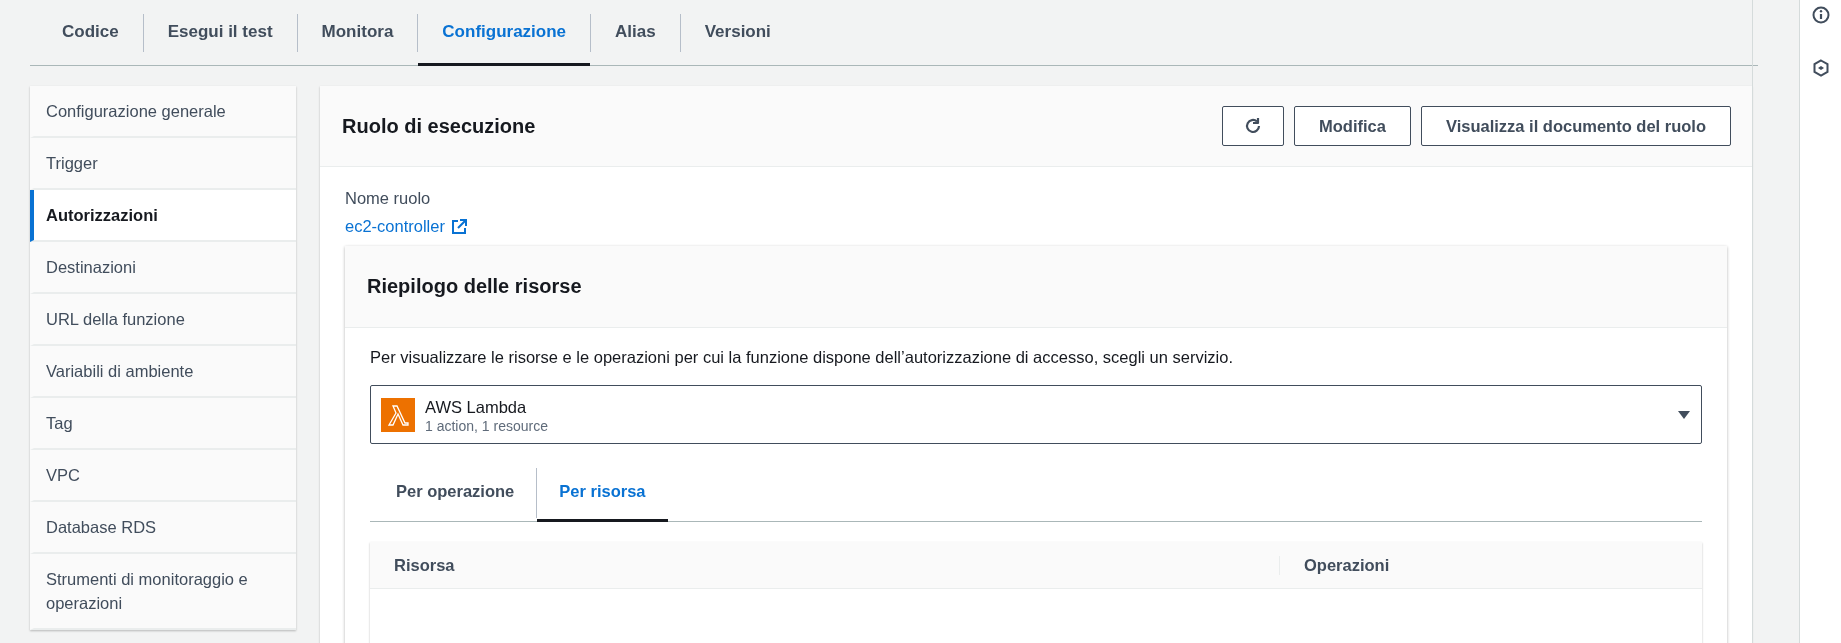 The height and width of the screenshot is (643, 1841). Describe the element at coordinates (1684, 414) in the screenshot. I see `caret-icon` at that location.